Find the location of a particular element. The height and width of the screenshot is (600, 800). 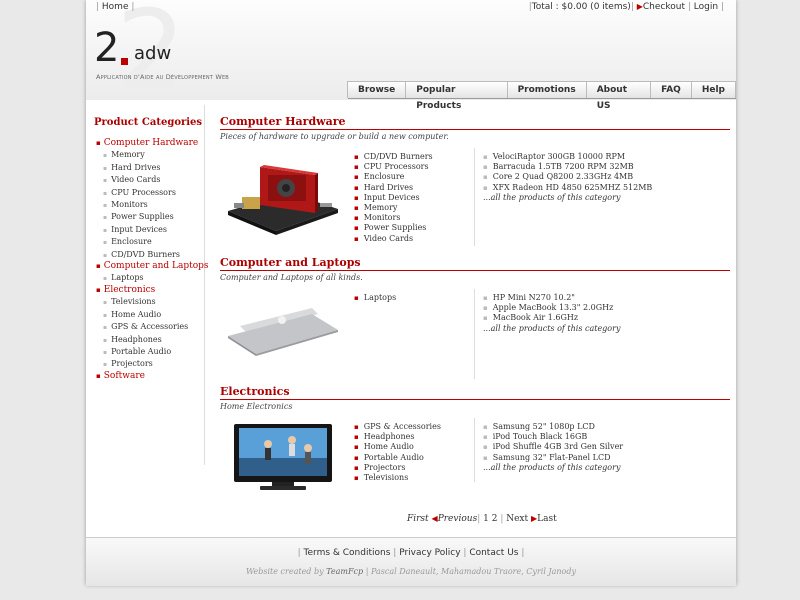

category-link: Projectors is located at coordinates (397, 468).